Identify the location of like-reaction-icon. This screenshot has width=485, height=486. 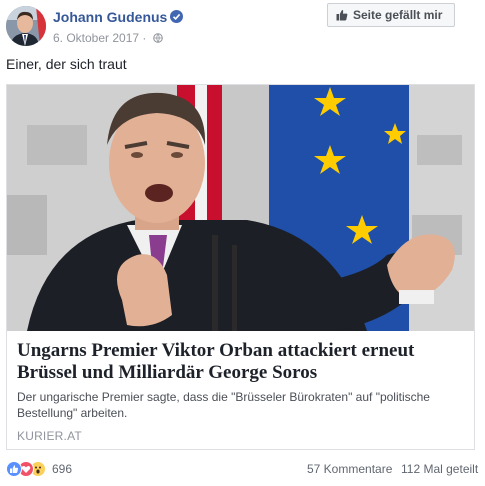
(14, 469).